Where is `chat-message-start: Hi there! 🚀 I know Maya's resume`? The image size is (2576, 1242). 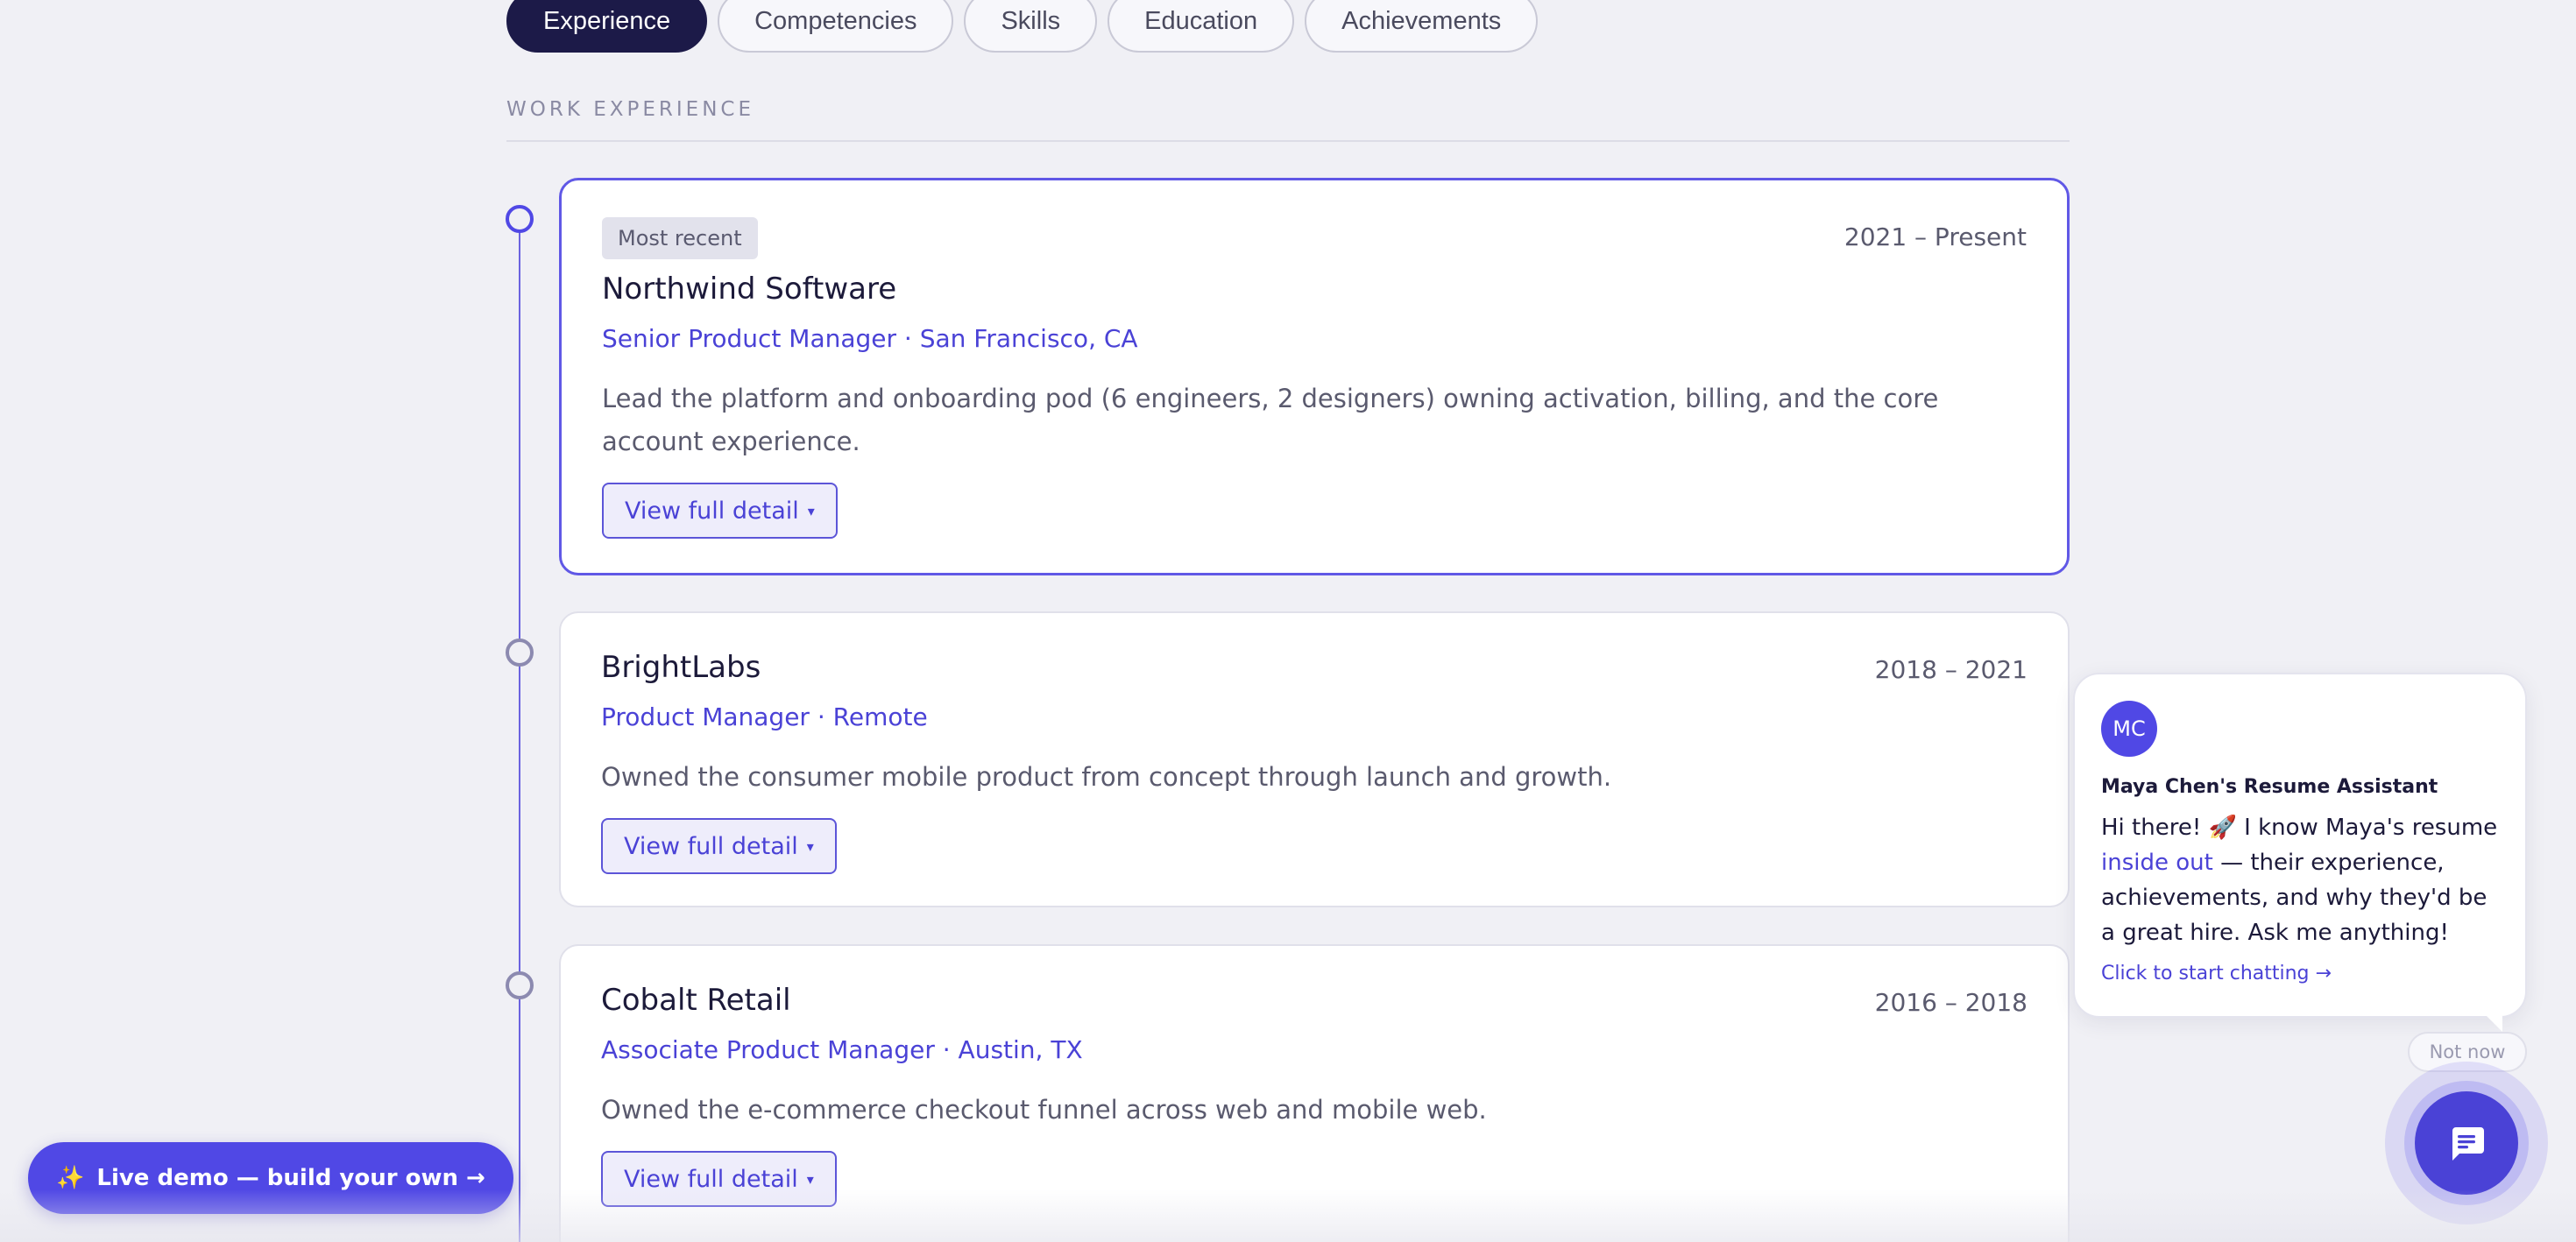 chat-message-start: Hi there! 🚀 I know Maya's resume is located at coordinates (2299, 828).